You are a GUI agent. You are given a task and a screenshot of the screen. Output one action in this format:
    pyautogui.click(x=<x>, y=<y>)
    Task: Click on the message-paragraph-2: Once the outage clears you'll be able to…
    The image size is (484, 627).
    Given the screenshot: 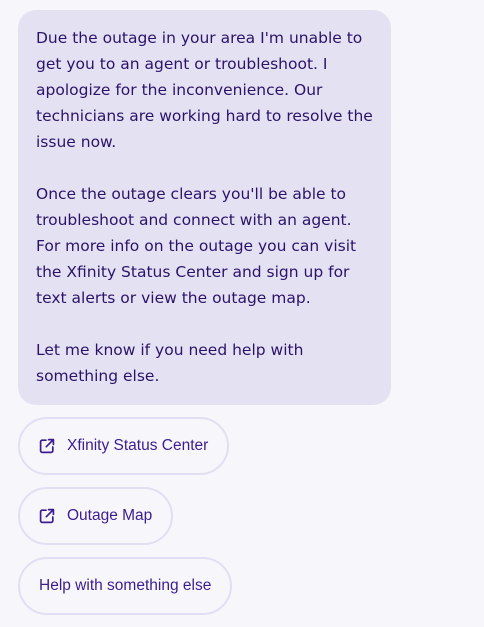 What is the action you would take?
    pyautogui.click(x=196, y=246)
    